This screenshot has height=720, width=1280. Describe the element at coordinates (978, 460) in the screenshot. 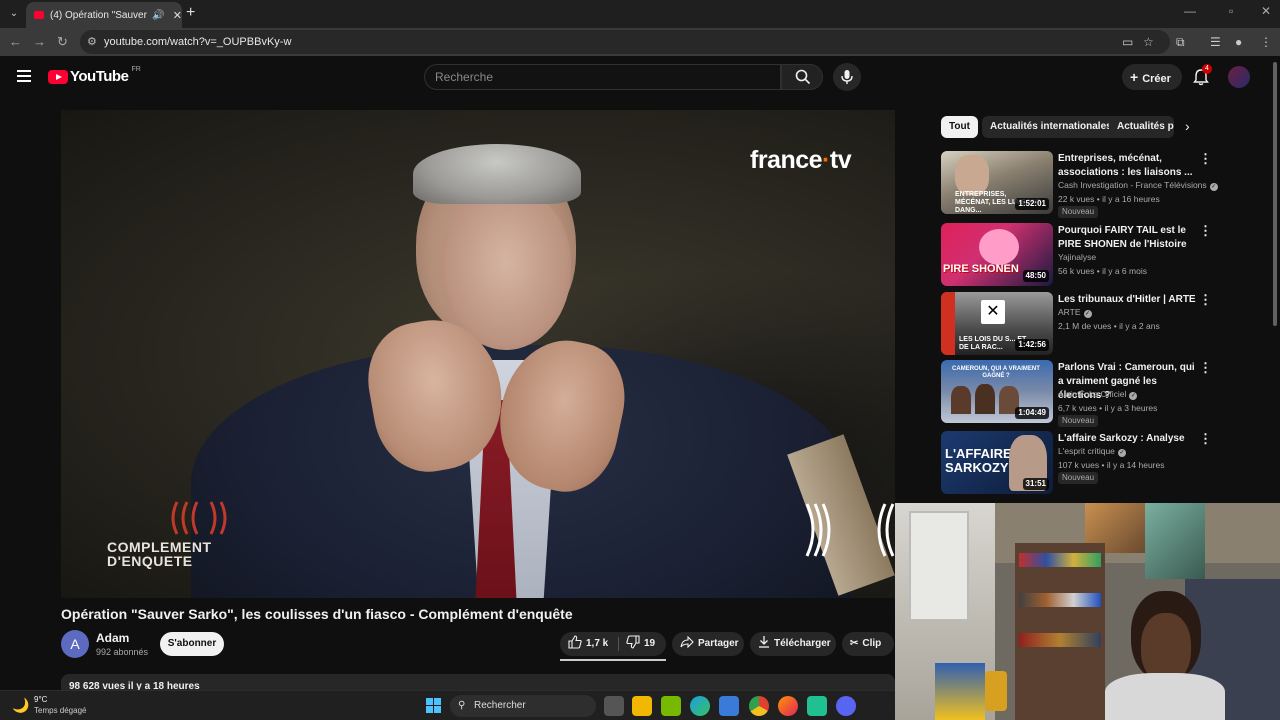

I see `thumbnail-caption: L'AFFAIRE SARKOZY` at that location.